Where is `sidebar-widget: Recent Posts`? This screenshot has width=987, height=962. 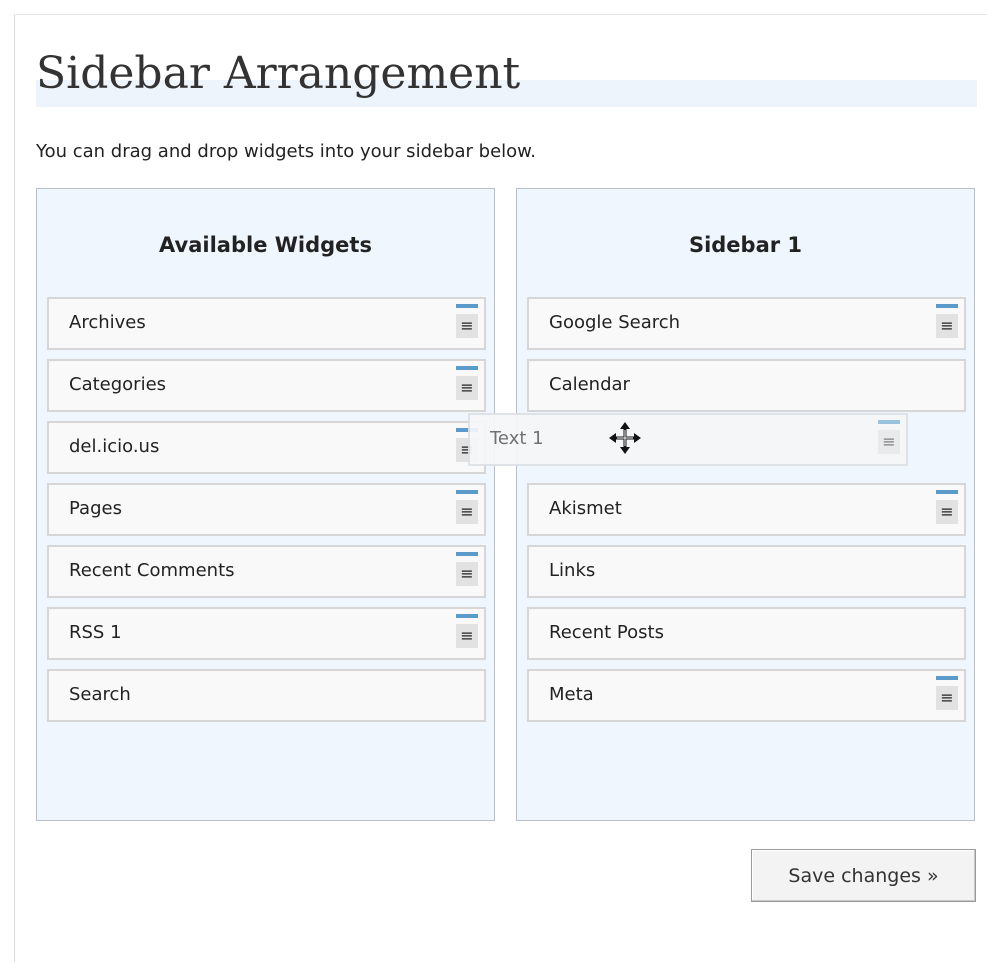 sidebar-widget: Recent Posts is located at coordinates (746, 633).